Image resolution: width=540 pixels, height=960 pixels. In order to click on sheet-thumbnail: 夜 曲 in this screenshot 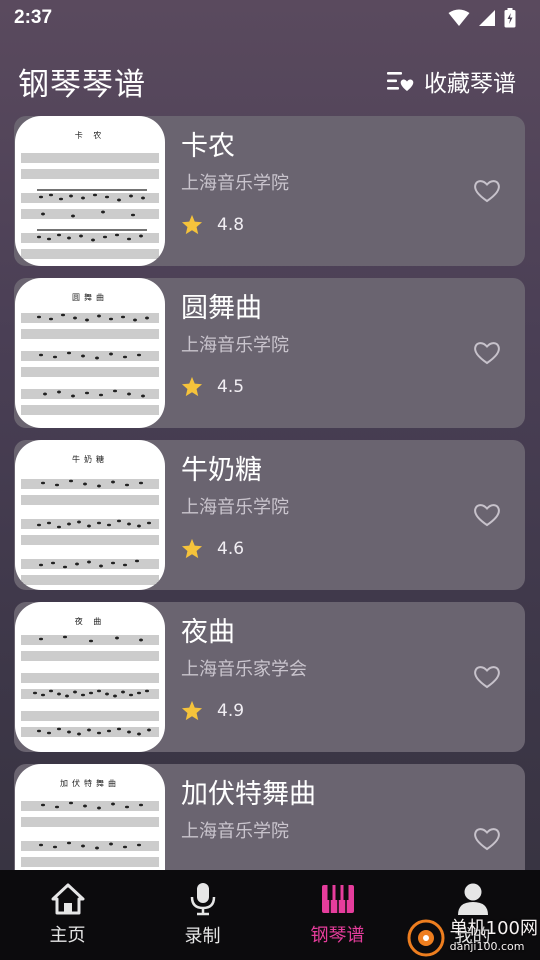, I will do `click(90, 677)`.